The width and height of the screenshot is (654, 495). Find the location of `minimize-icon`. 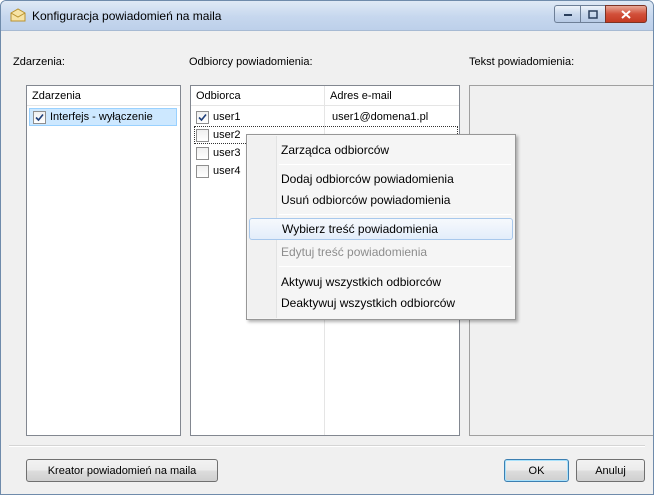

minimize-icon is located at coordinates (567, 15).